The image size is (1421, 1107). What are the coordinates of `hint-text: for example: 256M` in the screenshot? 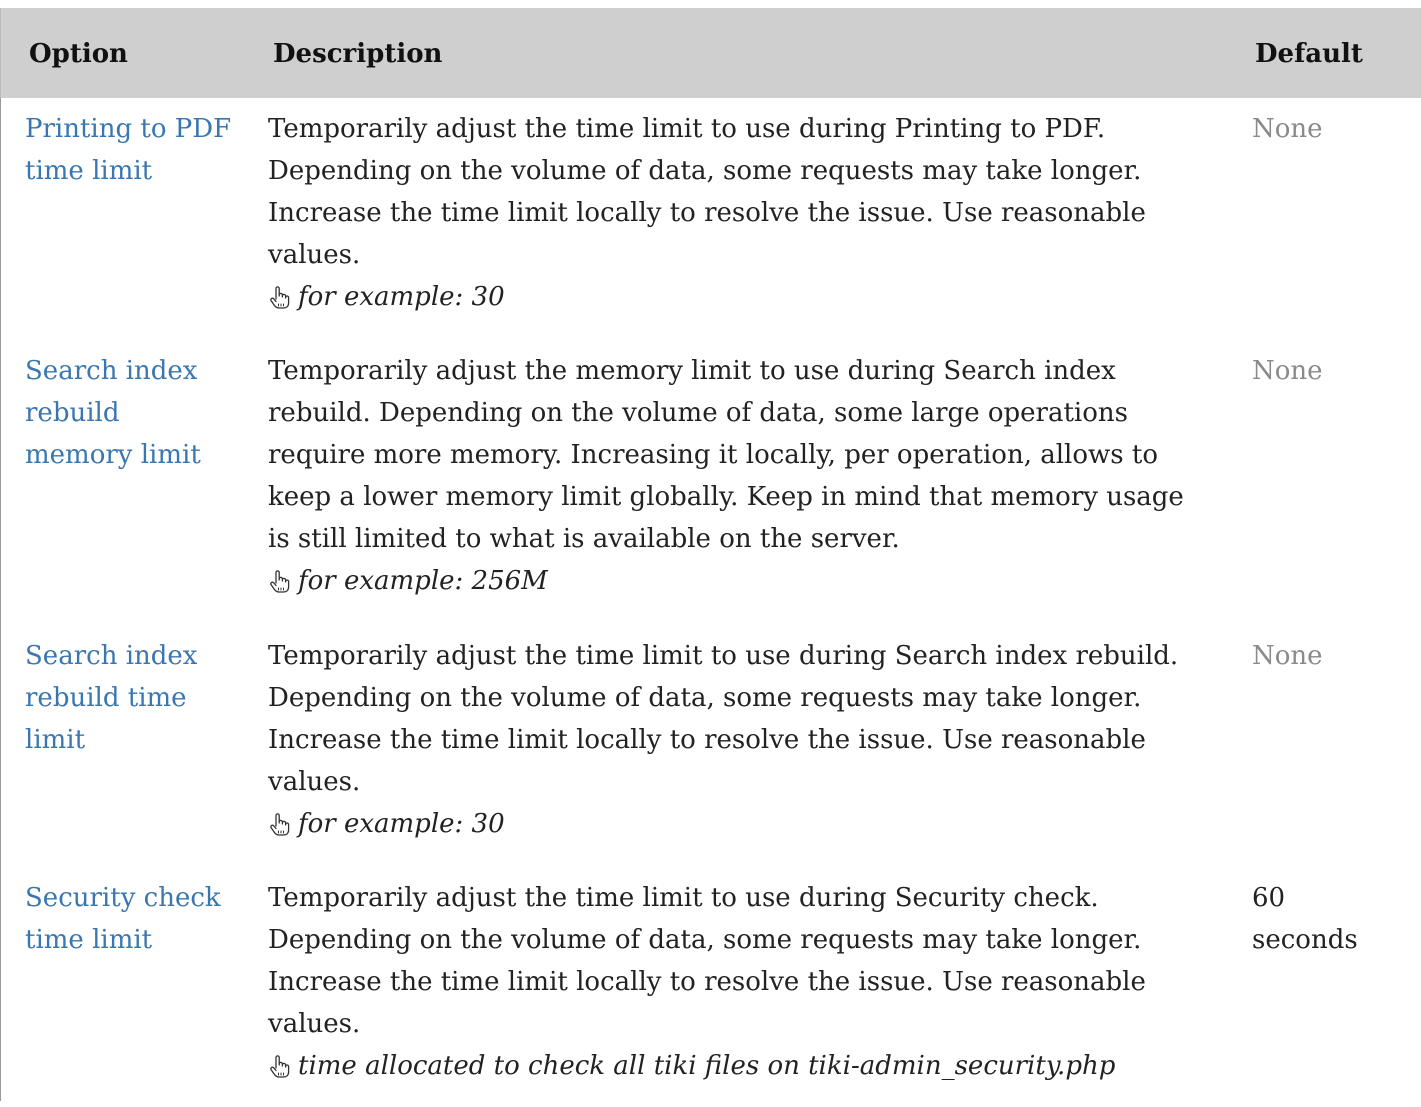 It's located at (423, 581).